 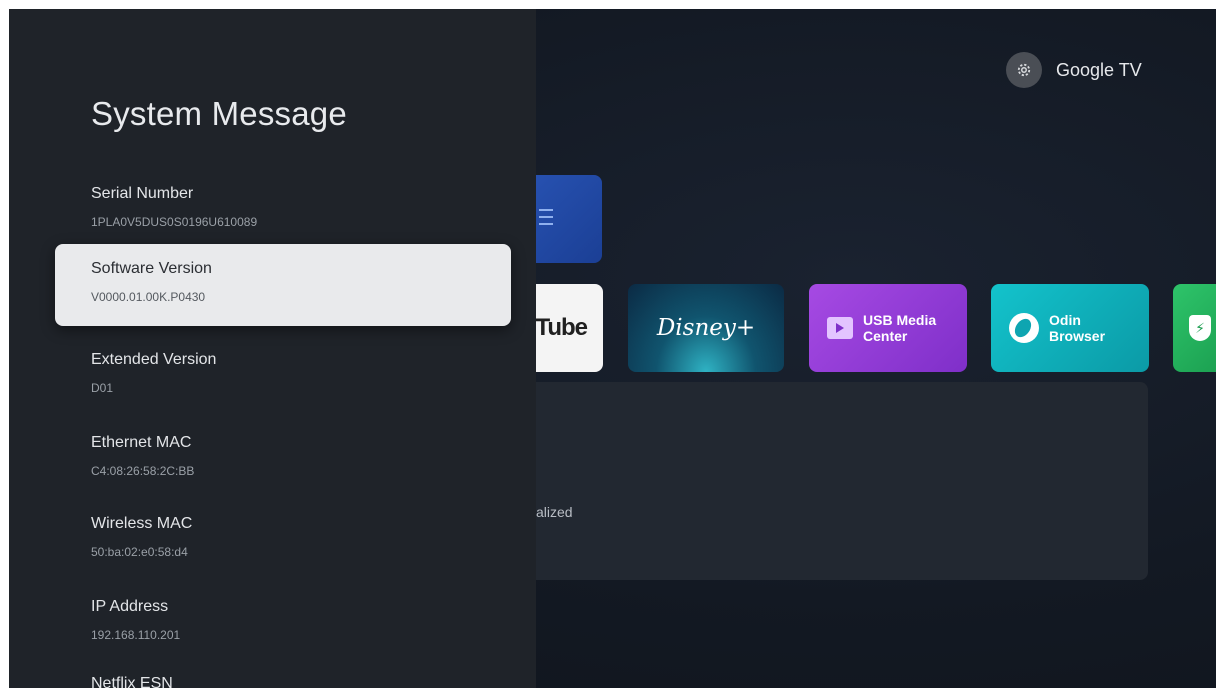 I want to click on info-label: Netflix ESN, so click(x=132, y=681).